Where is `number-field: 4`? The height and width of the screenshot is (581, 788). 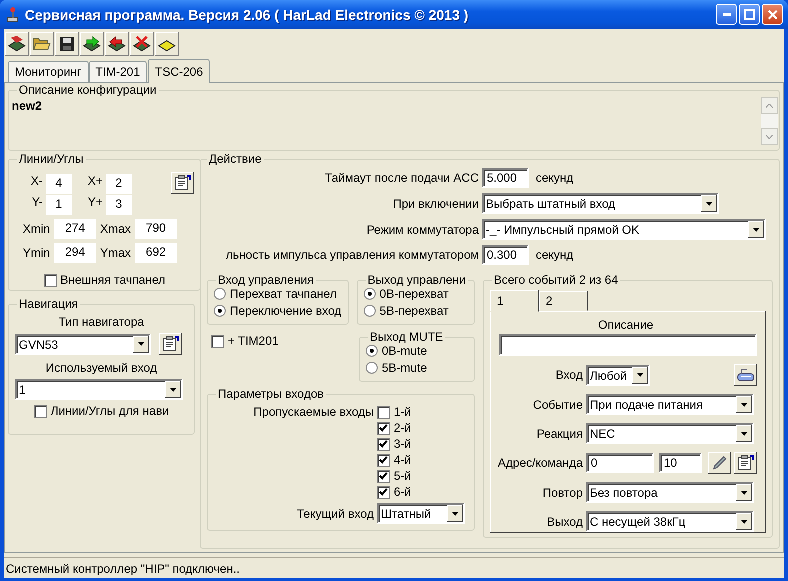 number-field: 4 is located at coordinates (59, 184).